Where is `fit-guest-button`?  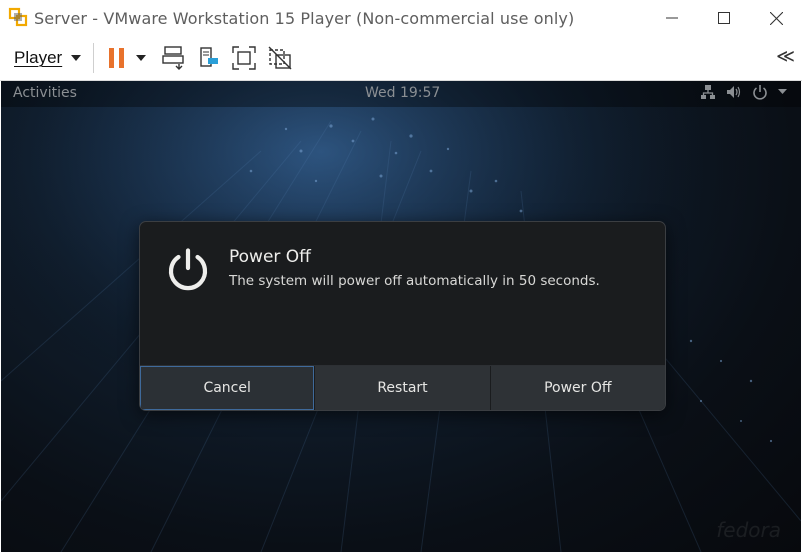
fit-guest-button is located at coordinates (244, 58).